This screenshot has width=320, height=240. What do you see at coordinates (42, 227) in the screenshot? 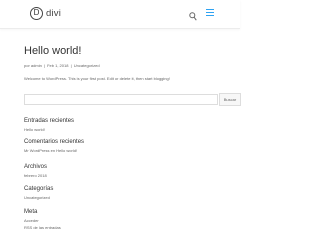
I see `rss-entries-link: RSS de las entradas` at bounding box center [42, 227].